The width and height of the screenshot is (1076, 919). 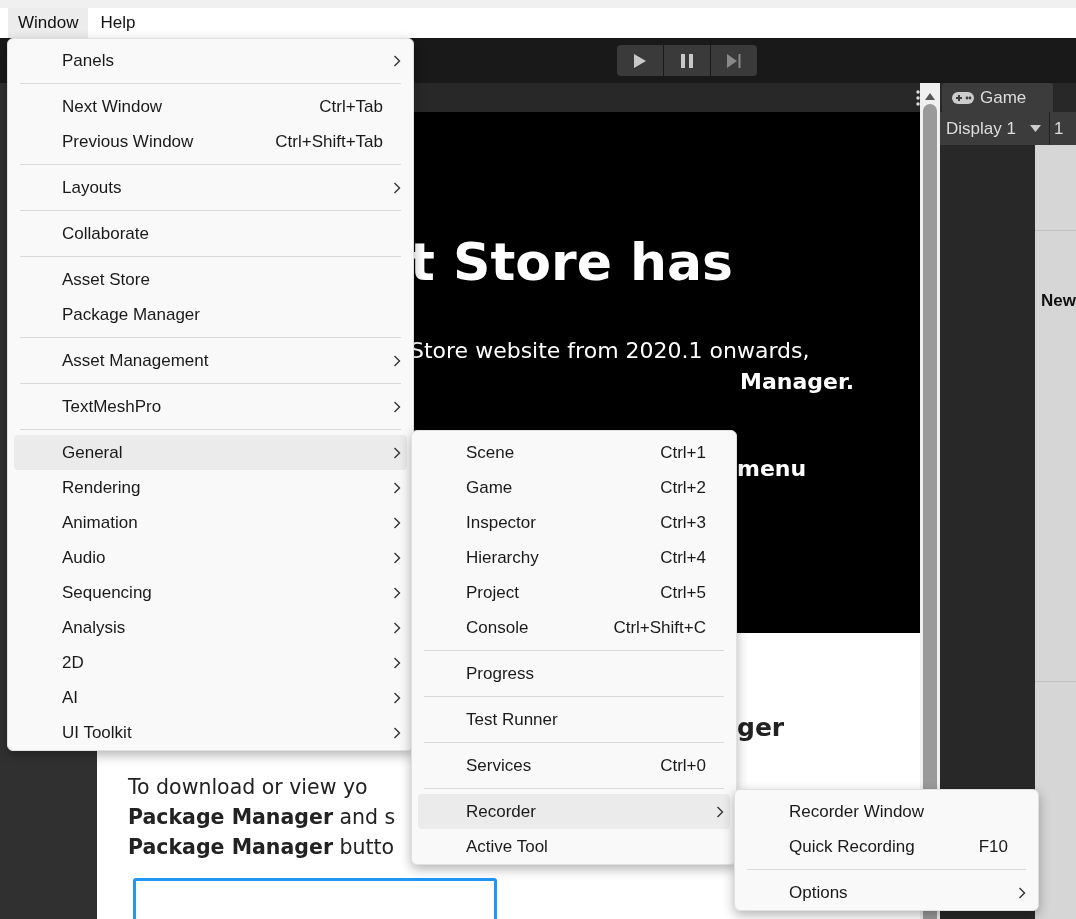 What do you see at coordinates (574, 452) in the screenshot?
I see `menu-item: Scene Ctrl+1` at bounding box center [574, 452].